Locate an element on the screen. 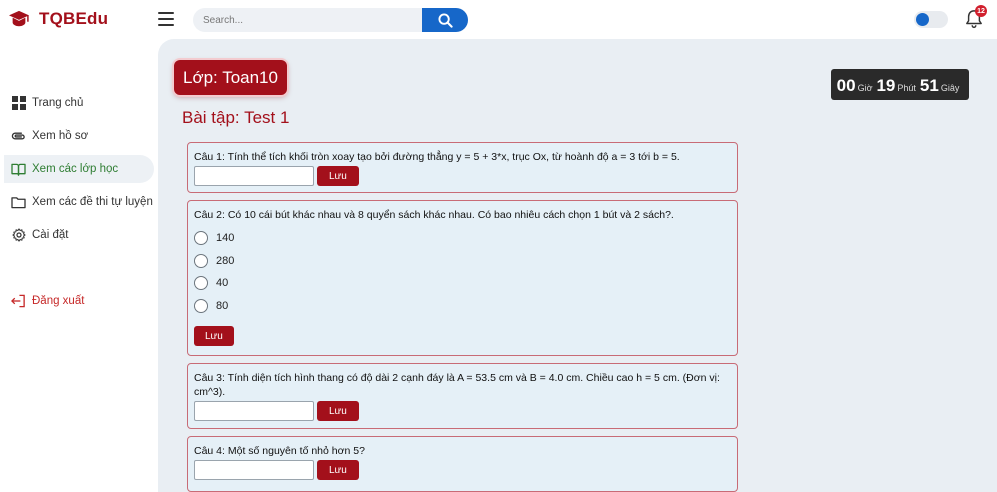 The width and height of the screenshot is (997, 492). top-header: TQBEdu 12 is located at coordinates (498, 19).